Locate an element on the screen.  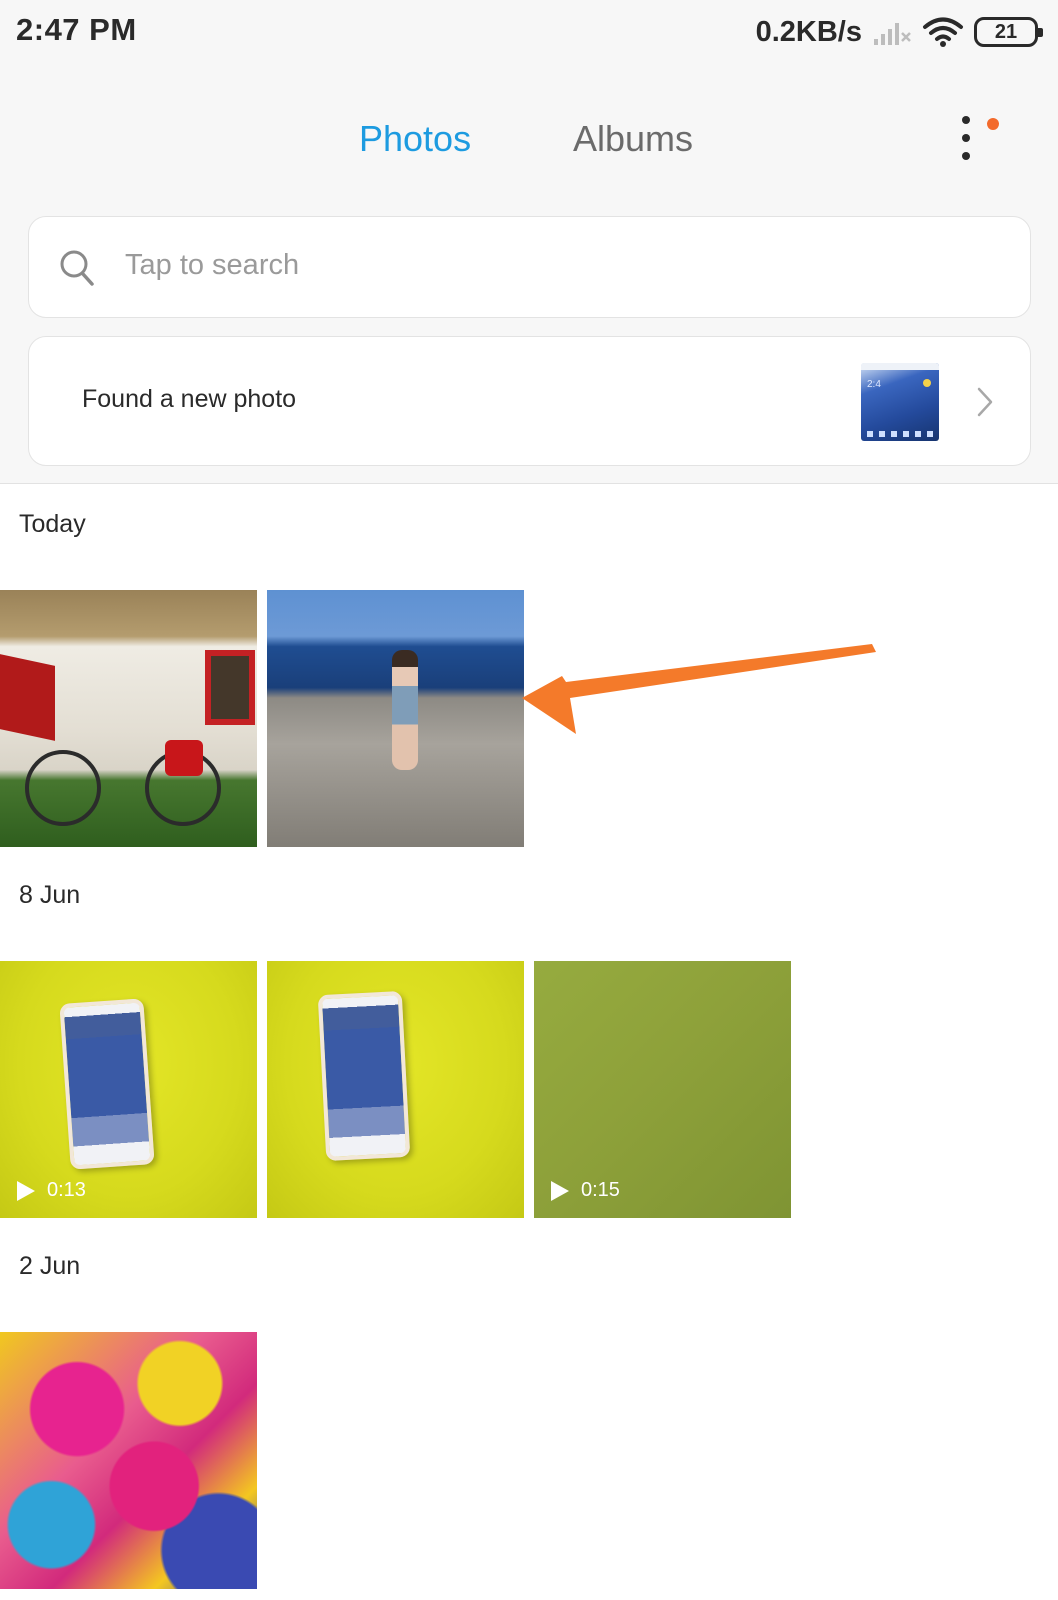
section-header-2-jun: 2 Jun is located at coordinates (50, 1266).